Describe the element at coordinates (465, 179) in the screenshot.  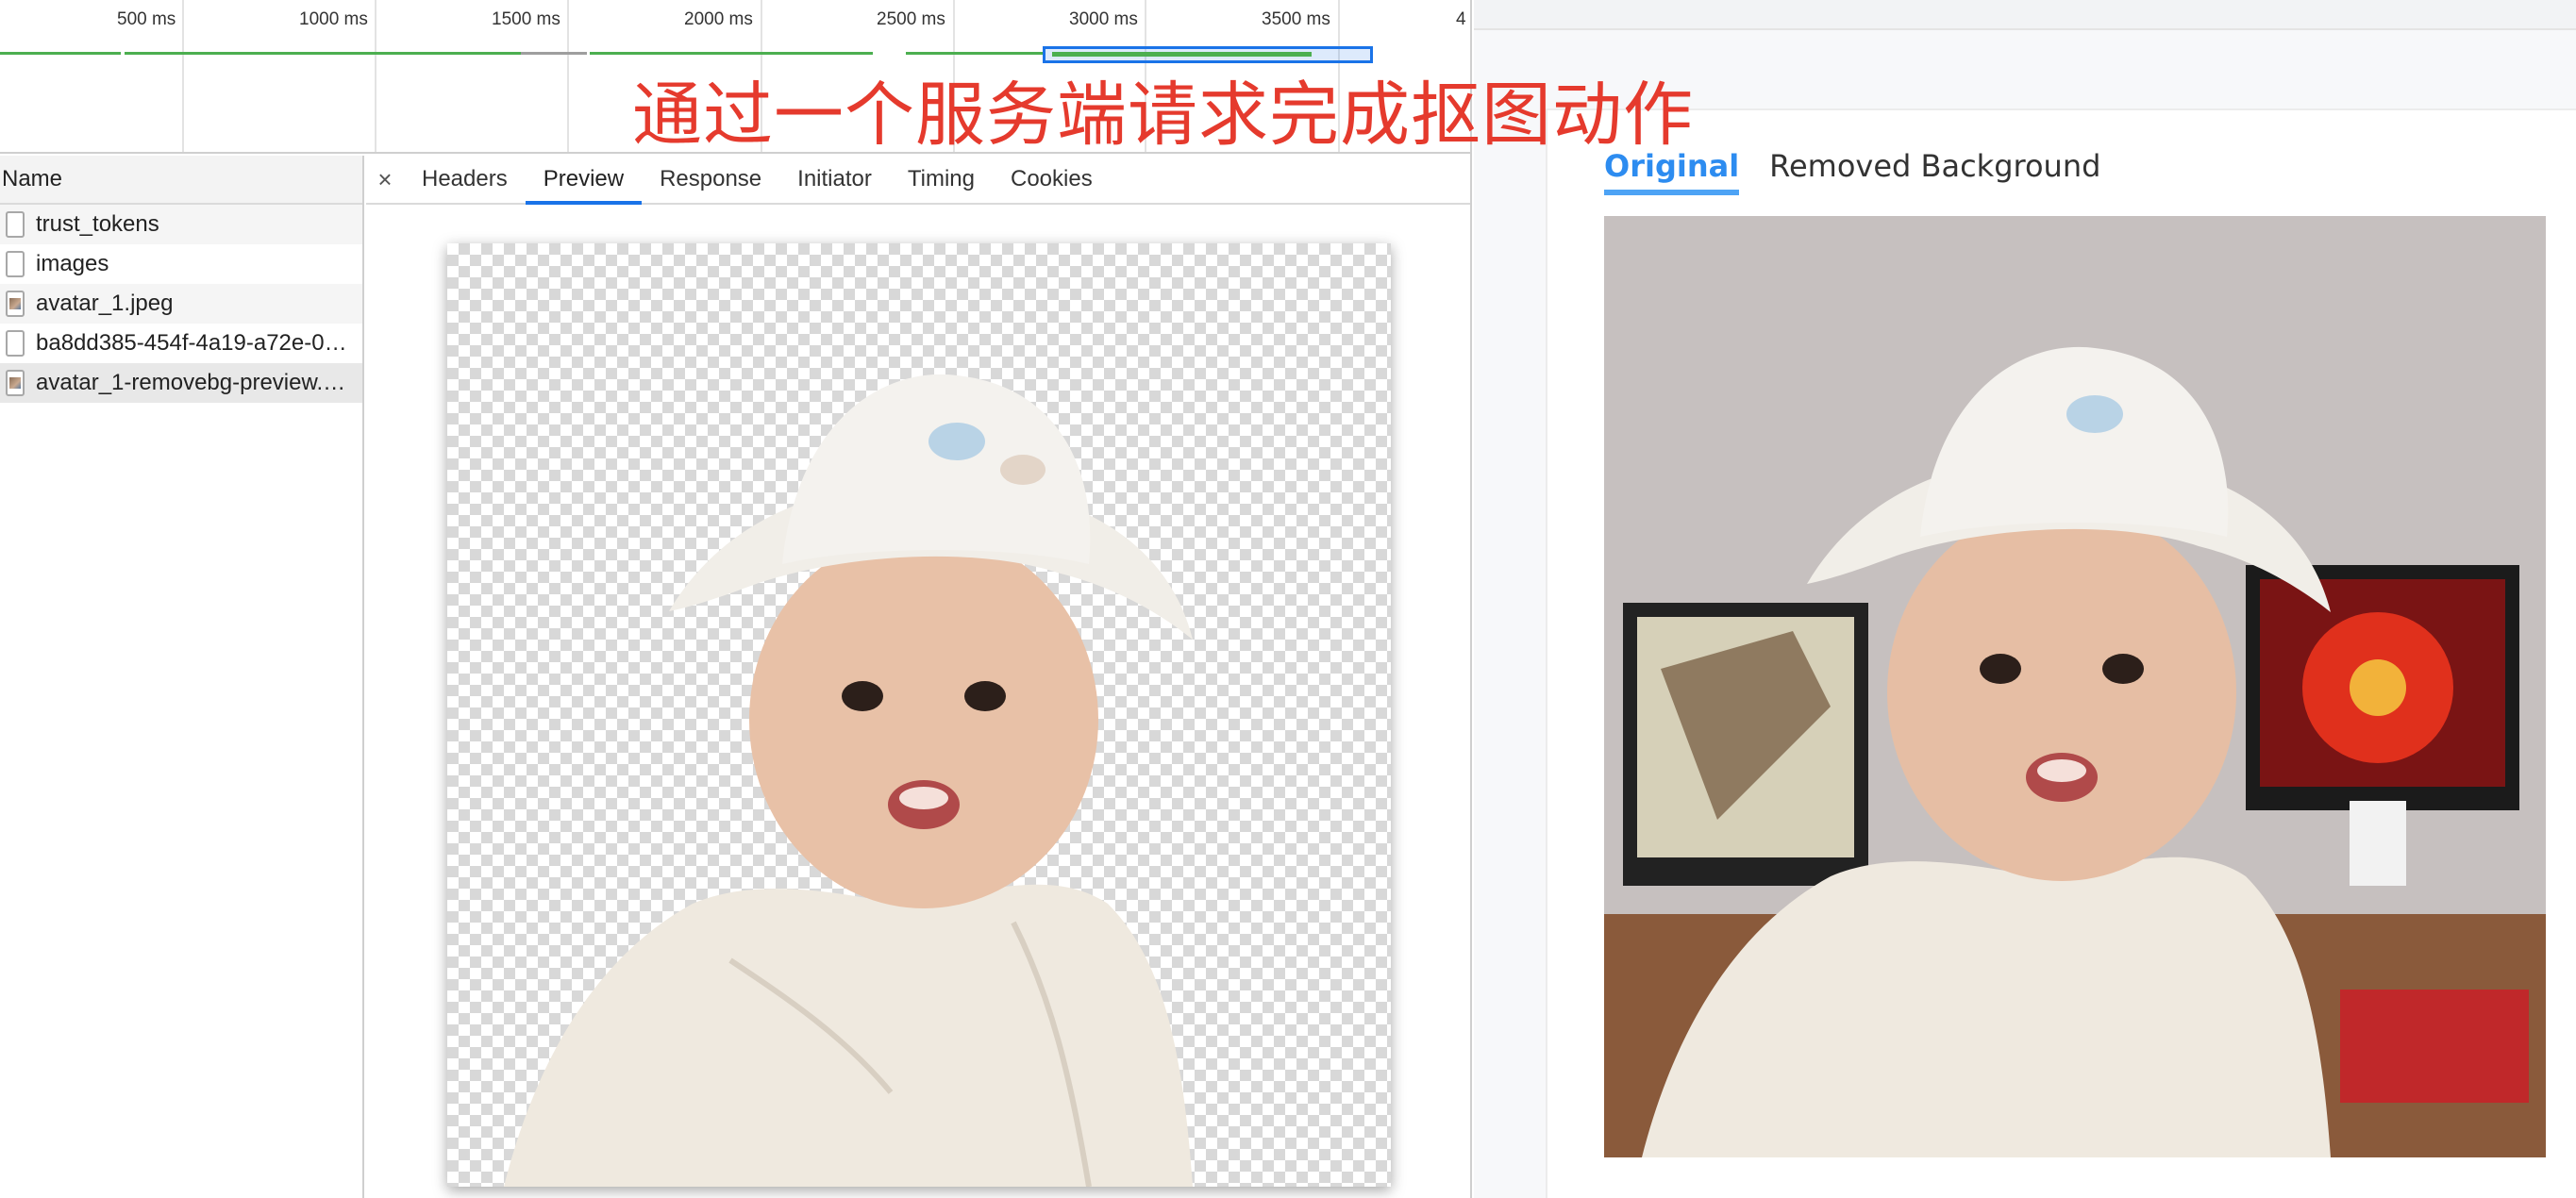
I see `tab-headers: Headers` at that location.